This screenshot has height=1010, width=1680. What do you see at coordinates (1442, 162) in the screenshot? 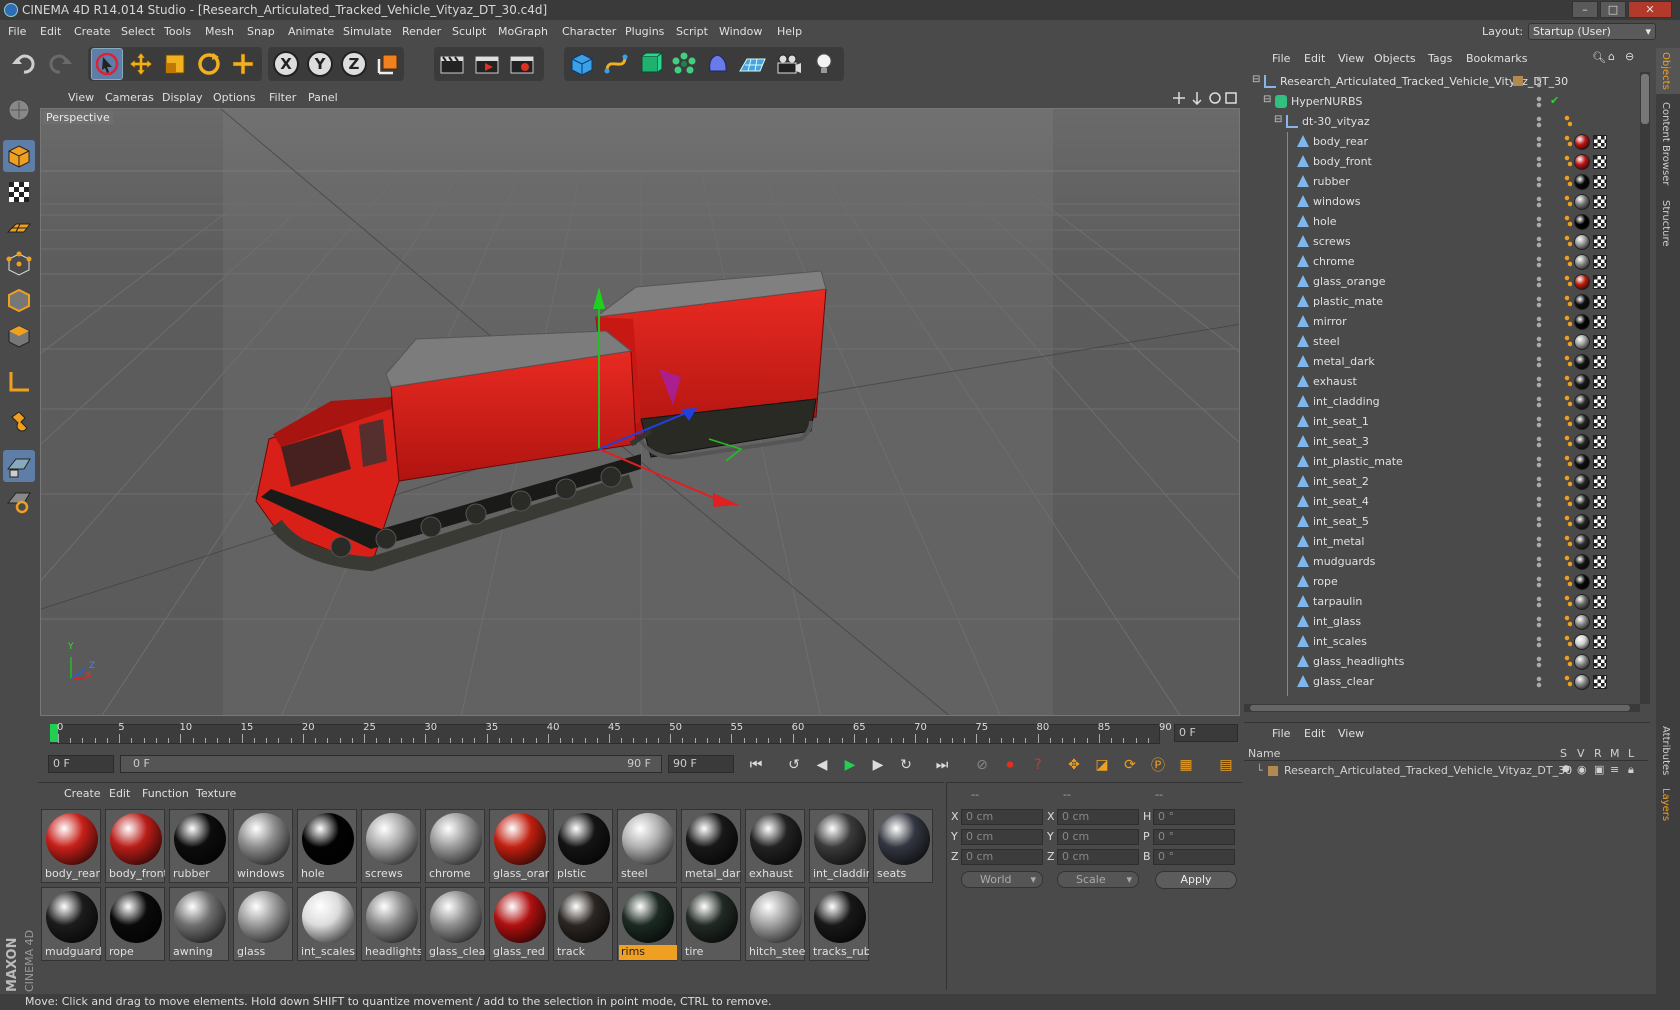
I see `object-row: body_front` at bounding box center [1442, 162].